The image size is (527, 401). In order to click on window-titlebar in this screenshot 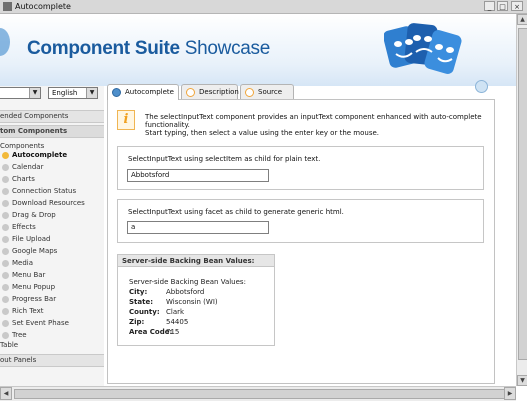, I will do `click(263, 7)`.